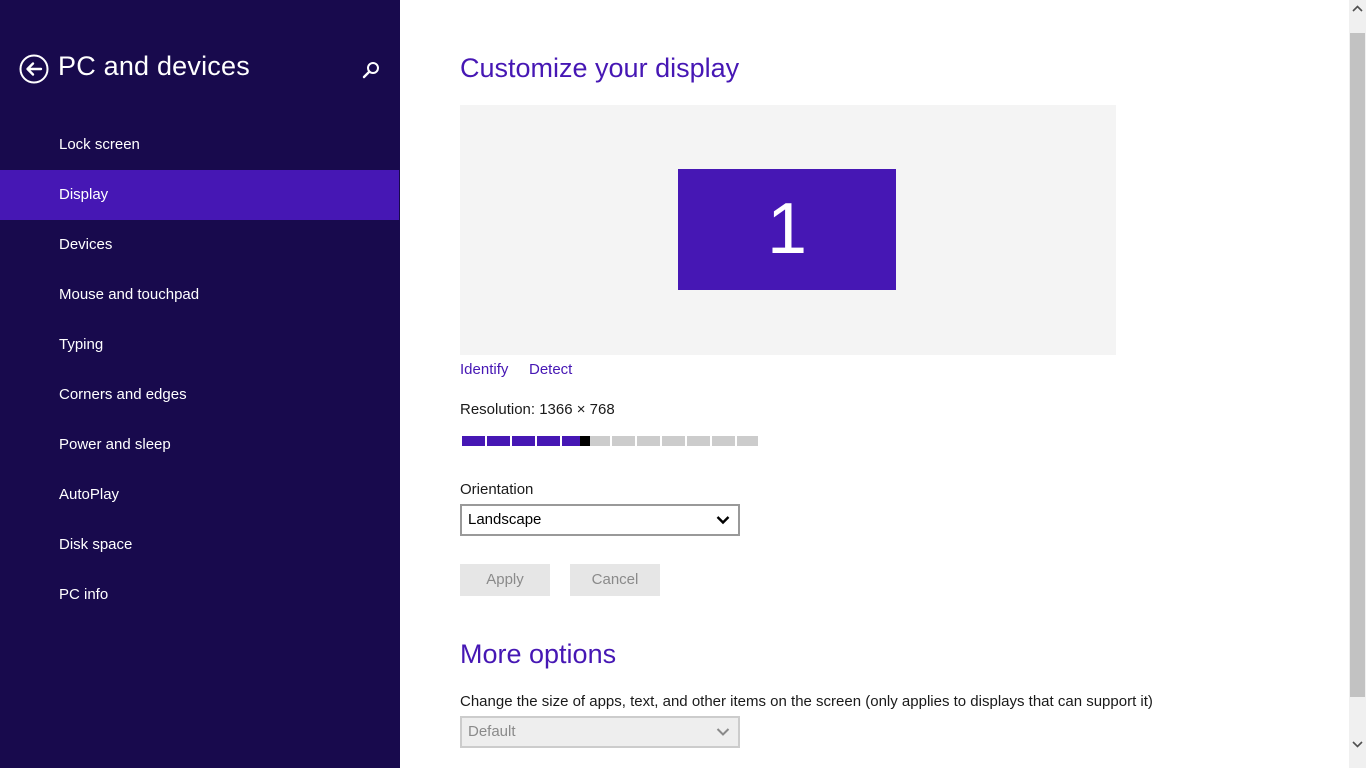 This screenshot has height=768, width=1366. Describe the element at coordinates (600, 520) in the screenshot. I see `orientation-dropdown: Landscape` at that location.